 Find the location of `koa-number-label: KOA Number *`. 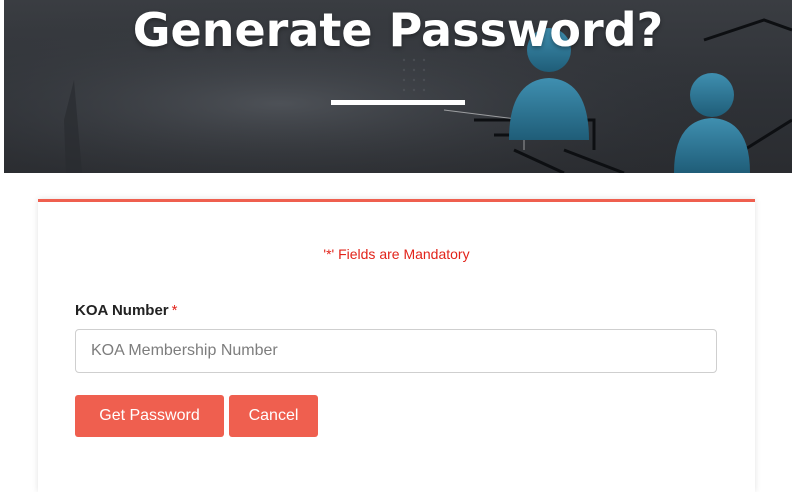

koa-number-label: KOA Number * is located at coordinates (126, 310).